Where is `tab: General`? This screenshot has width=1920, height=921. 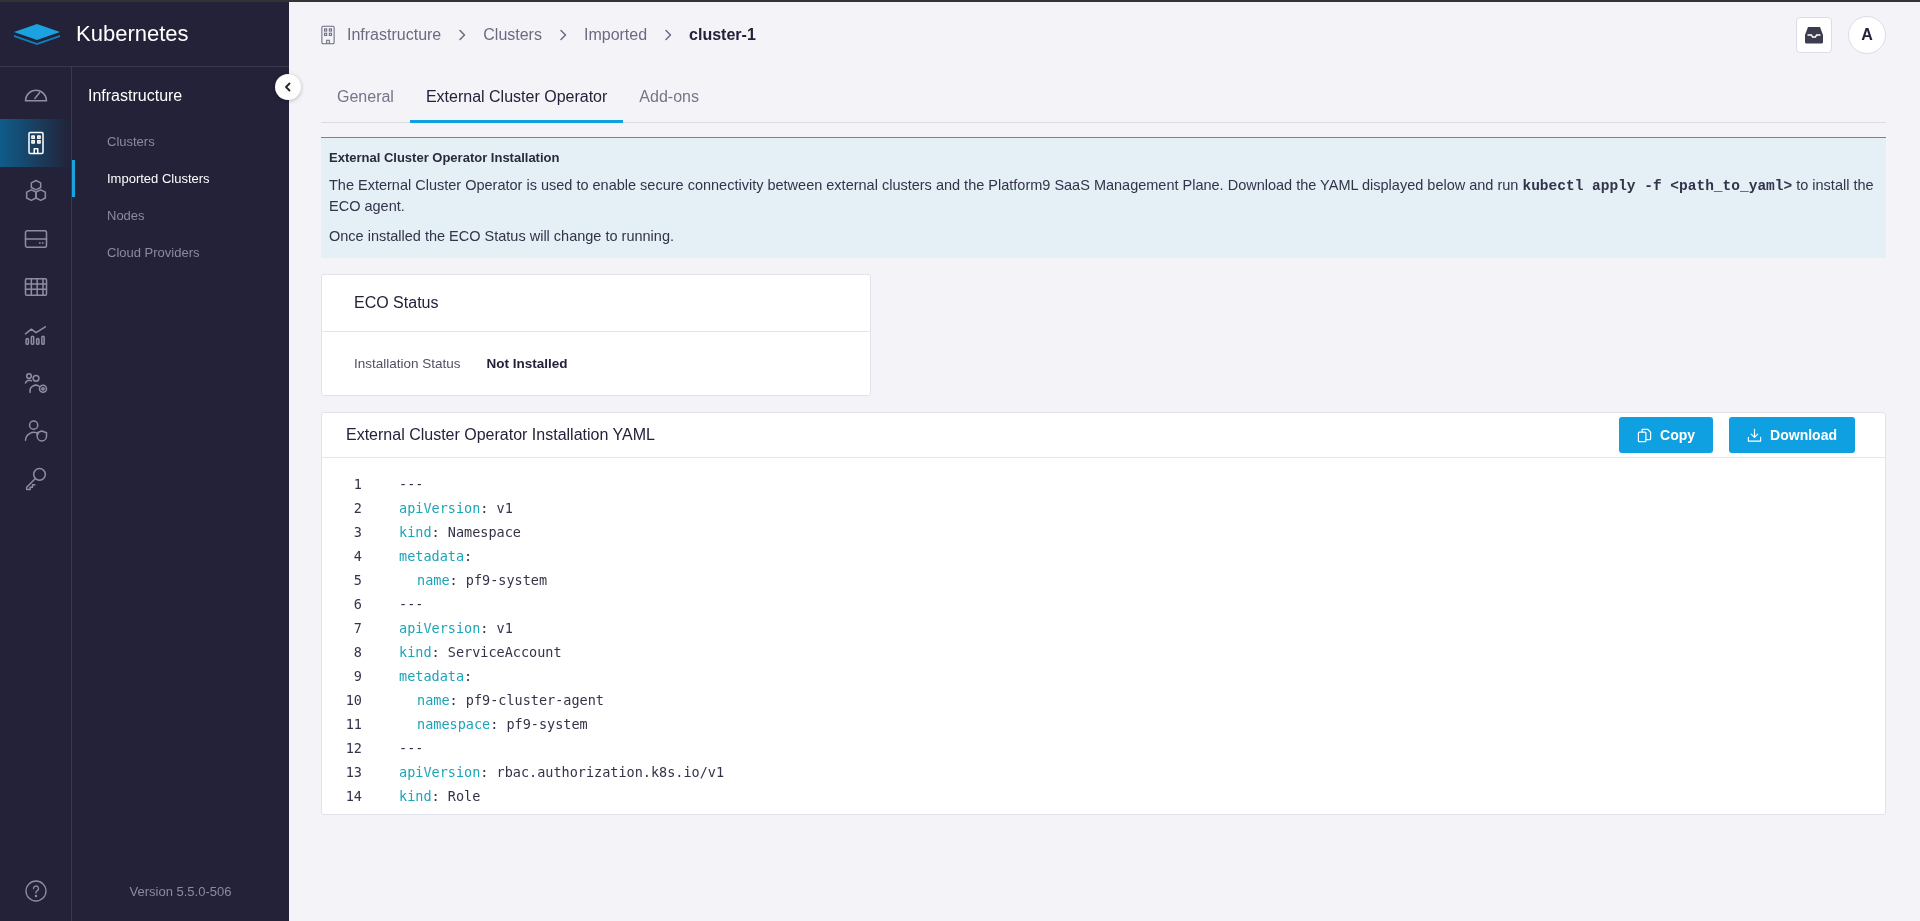
tab: General is located at coordinates (365, 95).